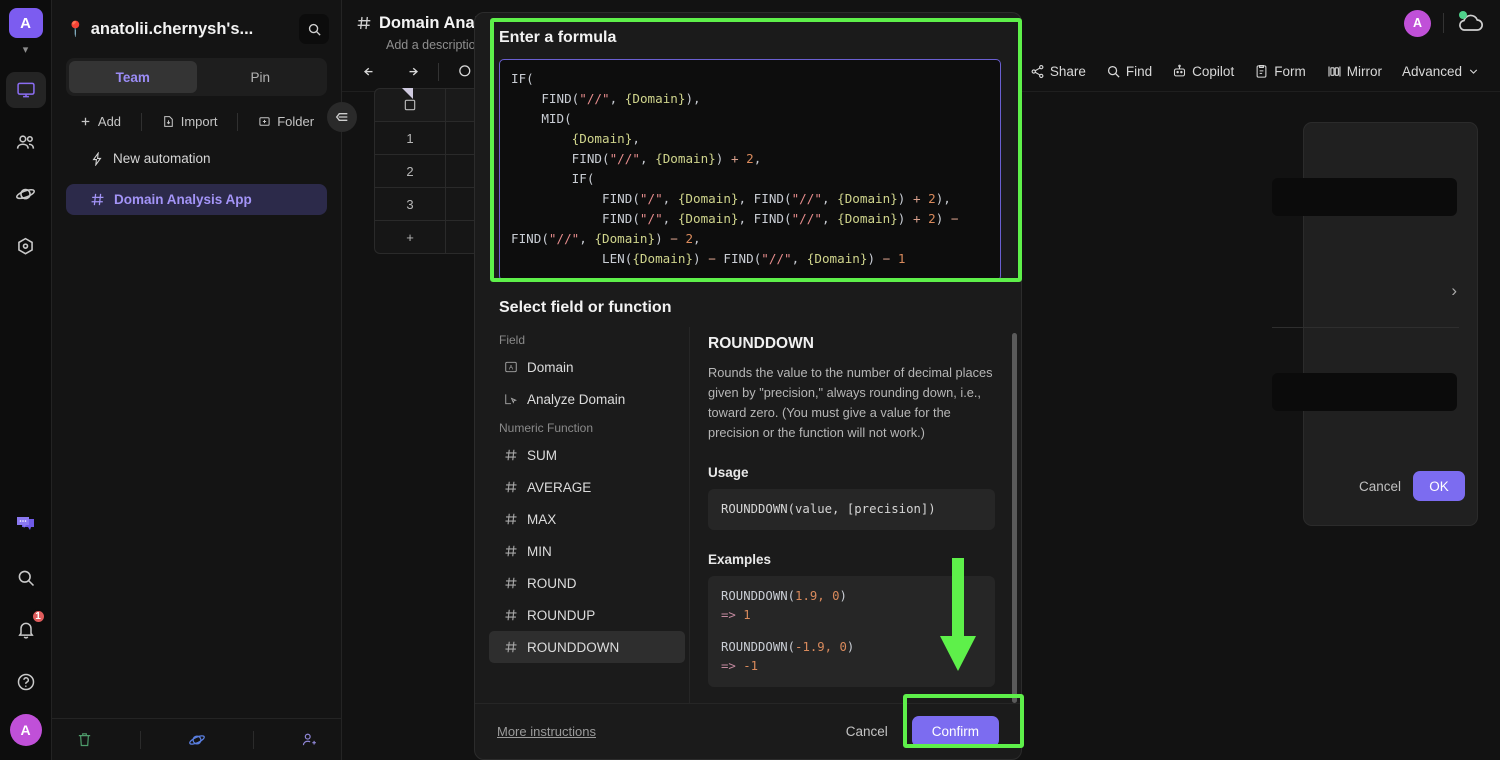  What do you see at coordinates (750, 79) in the screenshot?
I see `formula-line: IF(` at bounding box center [750, 79].